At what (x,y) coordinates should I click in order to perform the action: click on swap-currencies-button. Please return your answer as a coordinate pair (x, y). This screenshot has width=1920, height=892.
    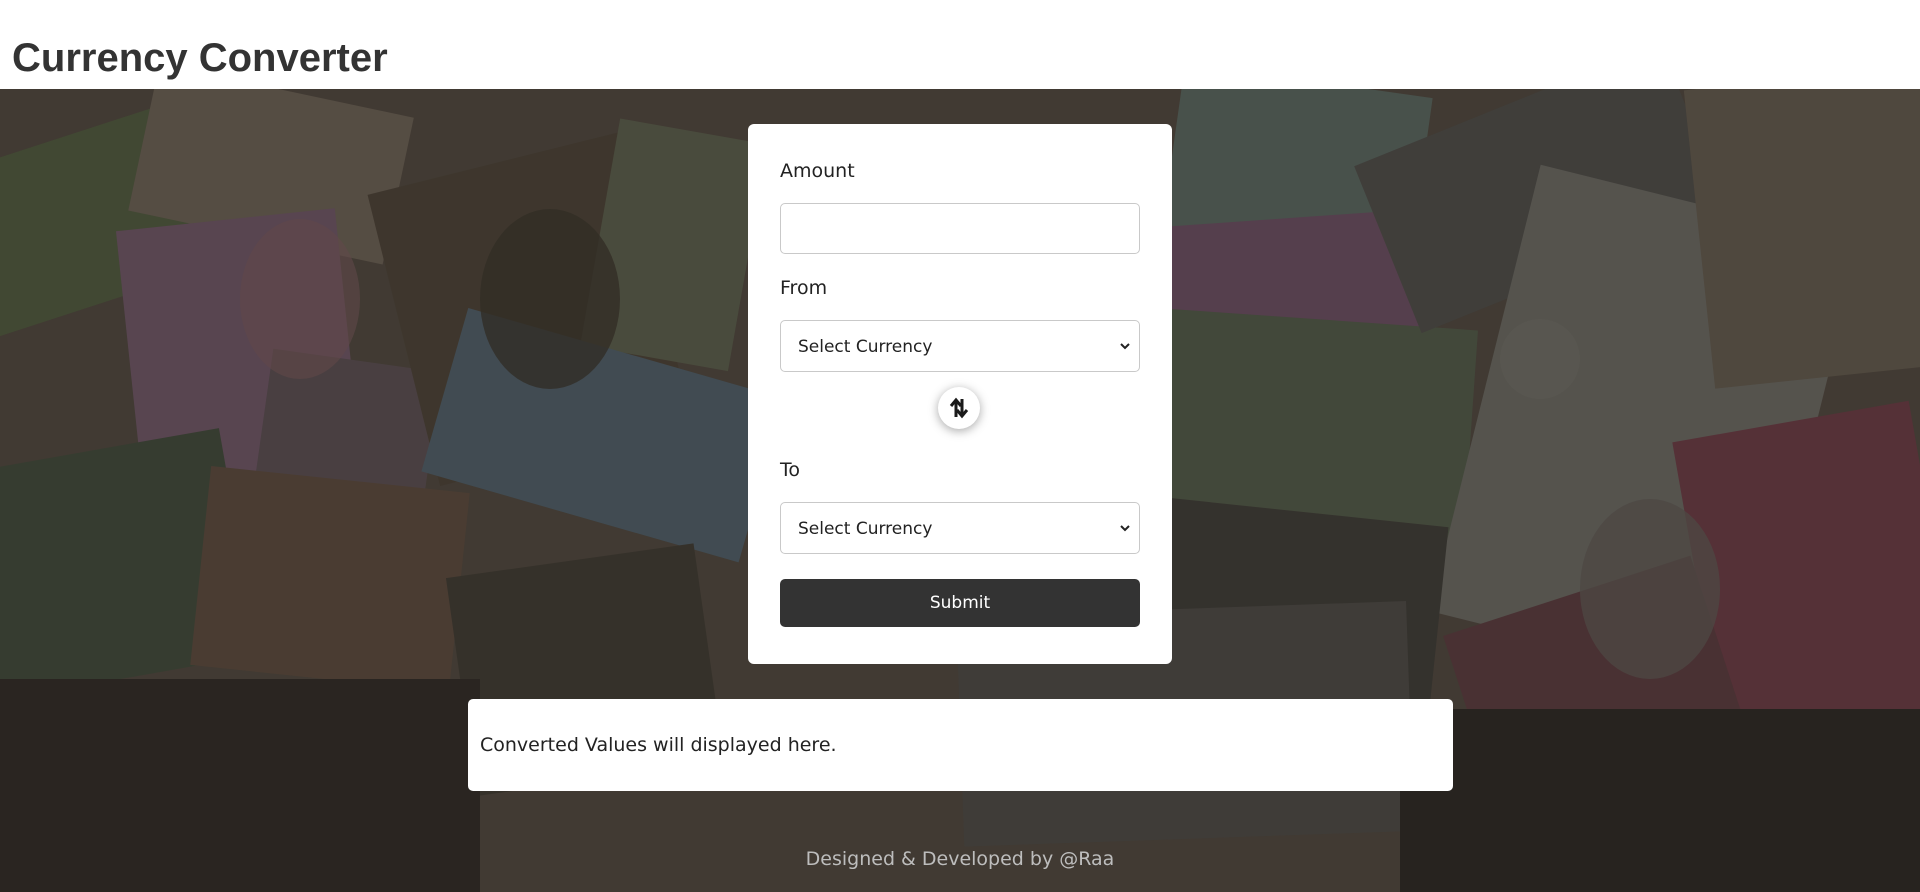
    Looking at the image, I should click on (959, 408).